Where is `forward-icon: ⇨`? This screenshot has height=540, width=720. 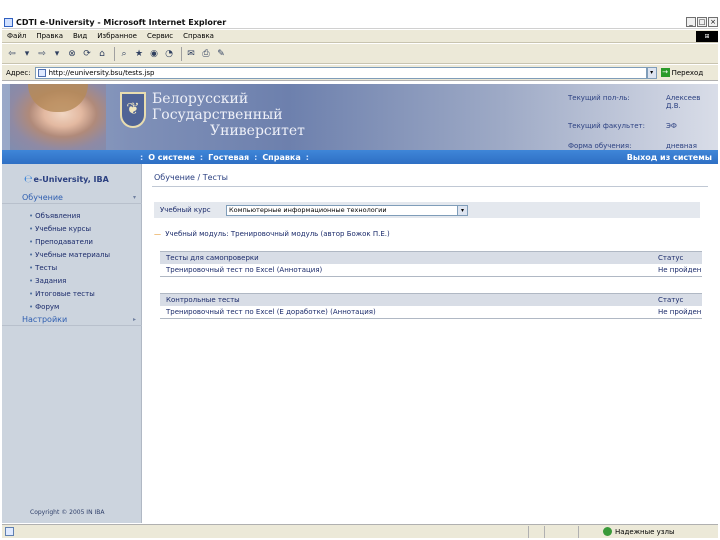
forward-icon: ⇨ is located at coordinates (42, 54).